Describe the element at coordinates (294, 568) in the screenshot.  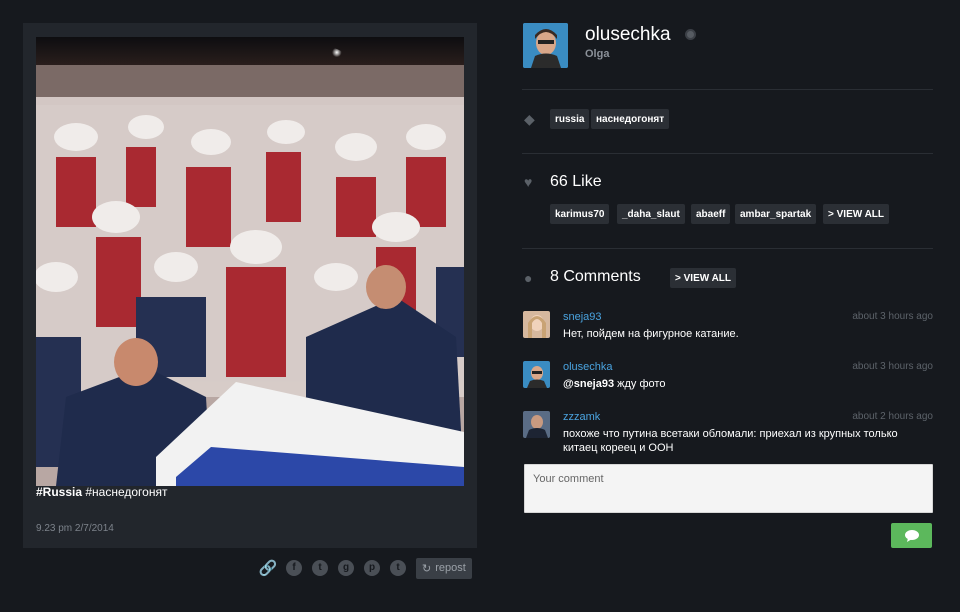
I see `facebook-icon: f` at that location.